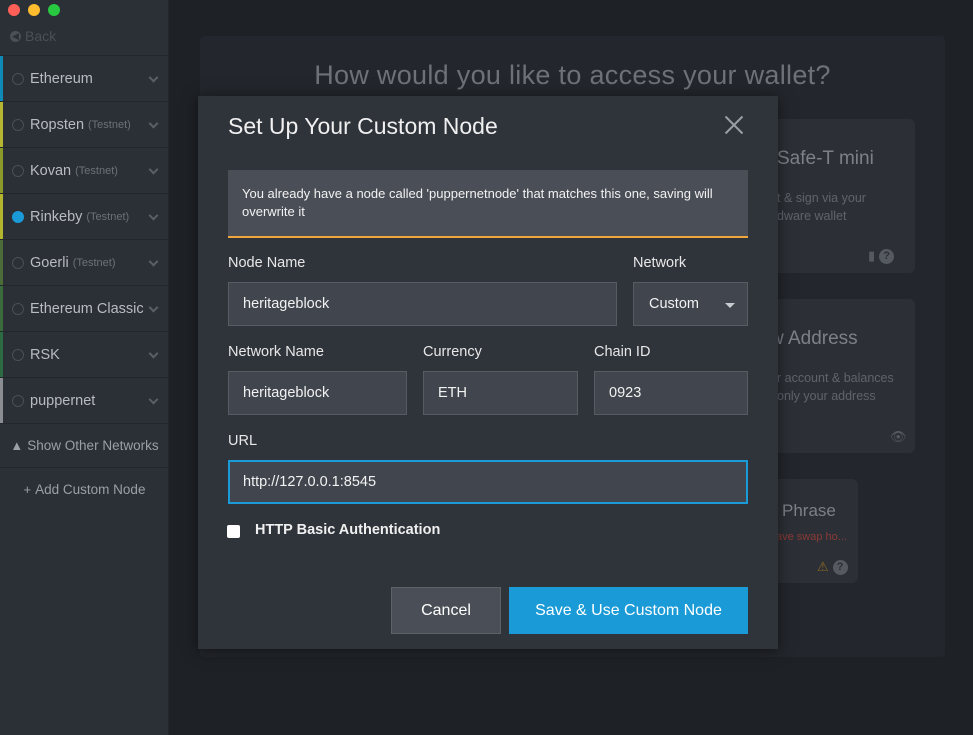  What do you see at coordinates (347, 530) in the screenshot?
I see `http-auth-label: HTTP Basic Authentication` at bounding box center [347, 530].